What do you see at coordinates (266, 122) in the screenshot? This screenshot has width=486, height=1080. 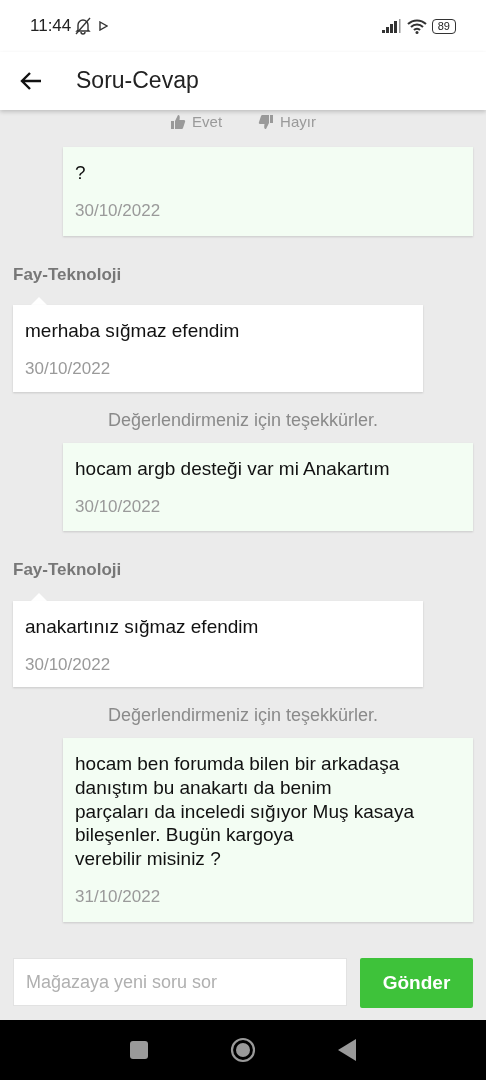 I see `thumbs-down-icon` at bounding box center [266, 122].